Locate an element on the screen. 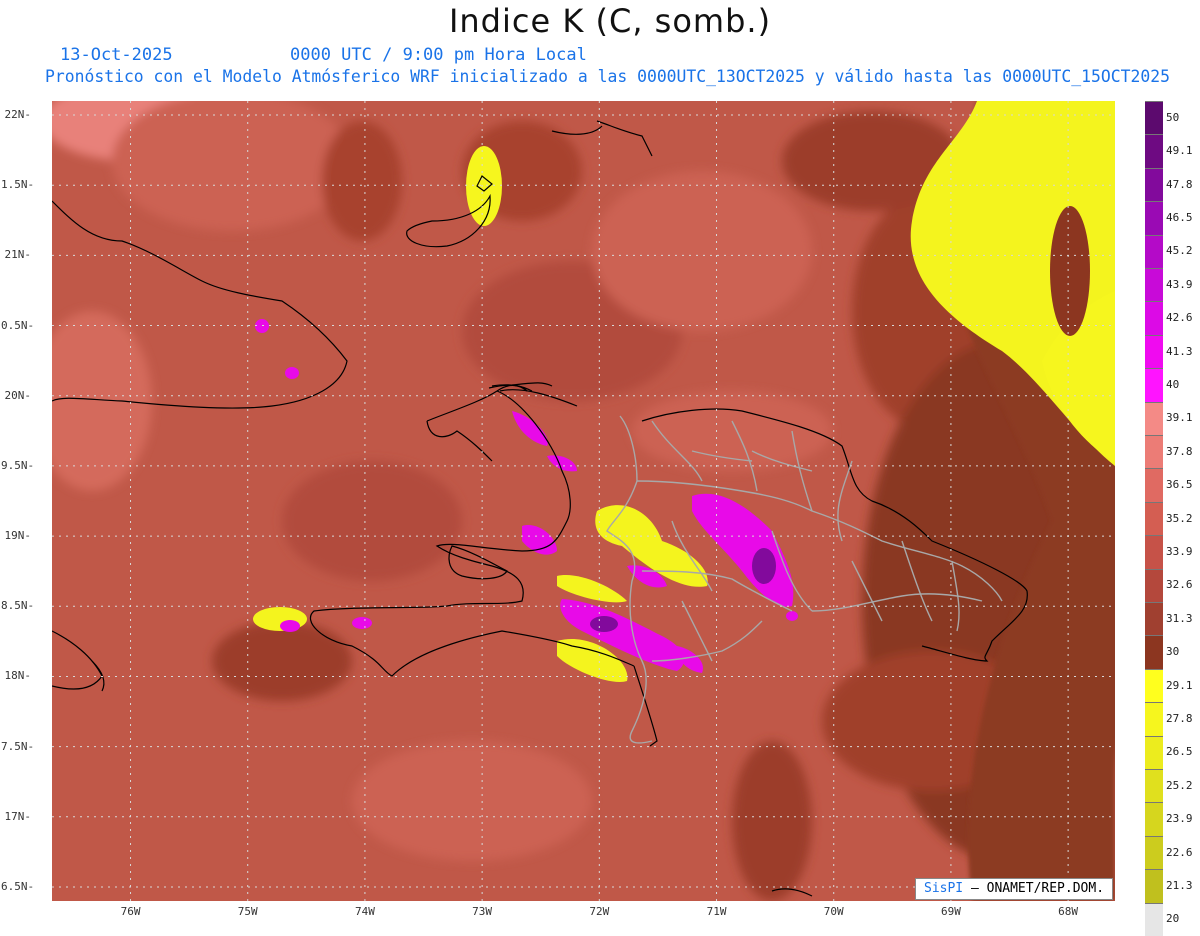  forecast-date: 13-Oct-2025 is located at coordinates (116, 55).